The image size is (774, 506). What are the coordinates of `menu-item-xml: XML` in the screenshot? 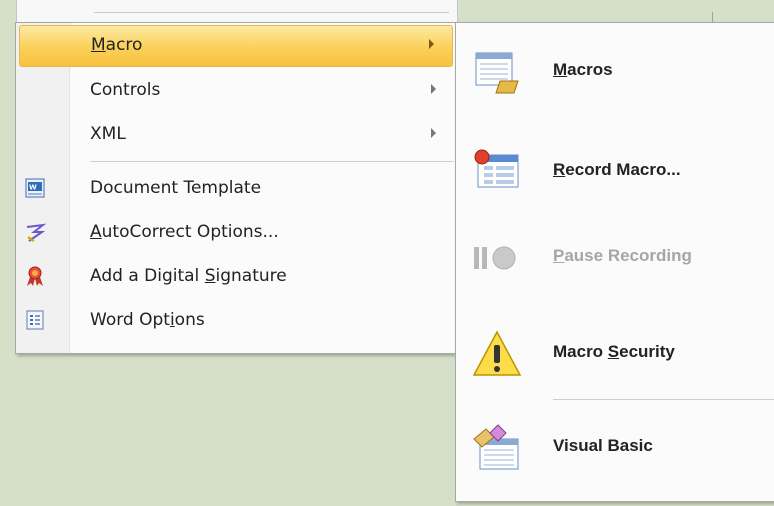 It's located at (236, 135).